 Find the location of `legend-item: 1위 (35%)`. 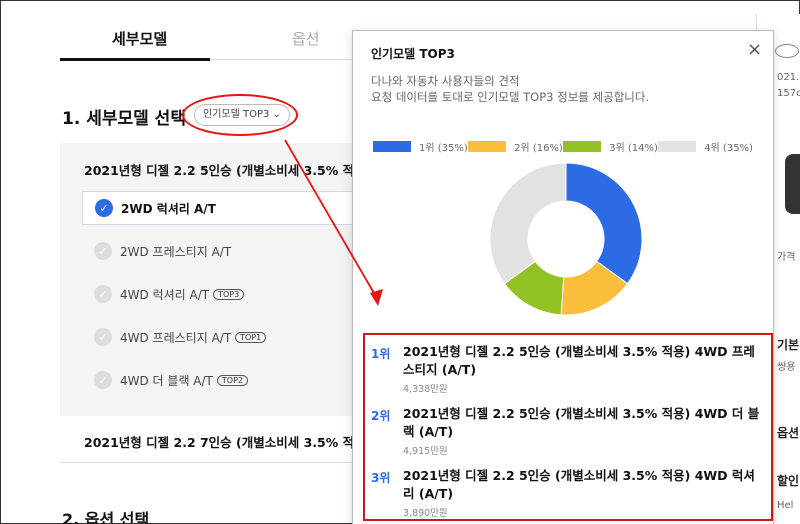

legend-item: 1위 (35%) is located at coordinates (420, 146).